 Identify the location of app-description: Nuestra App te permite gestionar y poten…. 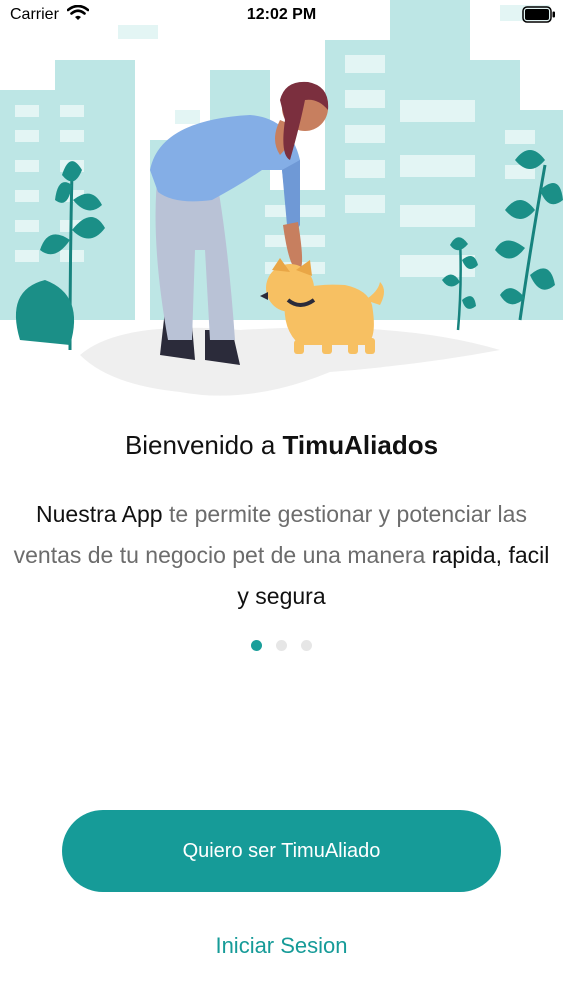
(281, 555).